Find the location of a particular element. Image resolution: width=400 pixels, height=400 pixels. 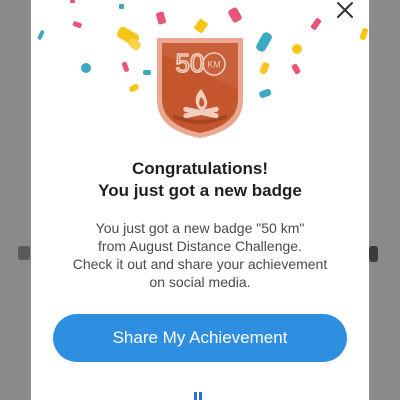

badge-unit: KM is located at coordinates (214, 65).